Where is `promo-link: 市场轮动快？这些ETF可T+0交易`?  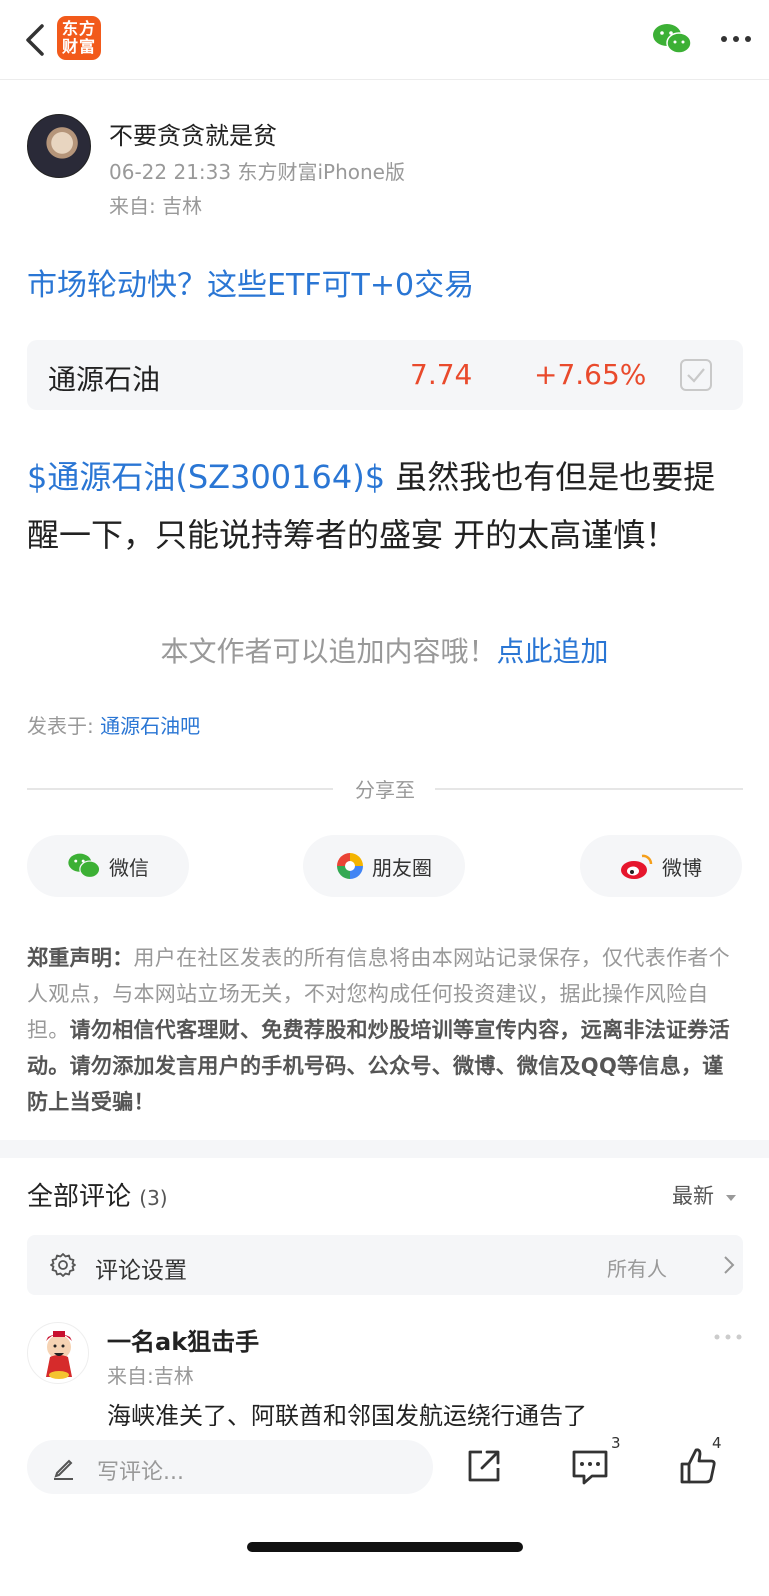 promo-link: 市场轮动快？这些ETF可T+0交易 is located at coordinates (250, 282).